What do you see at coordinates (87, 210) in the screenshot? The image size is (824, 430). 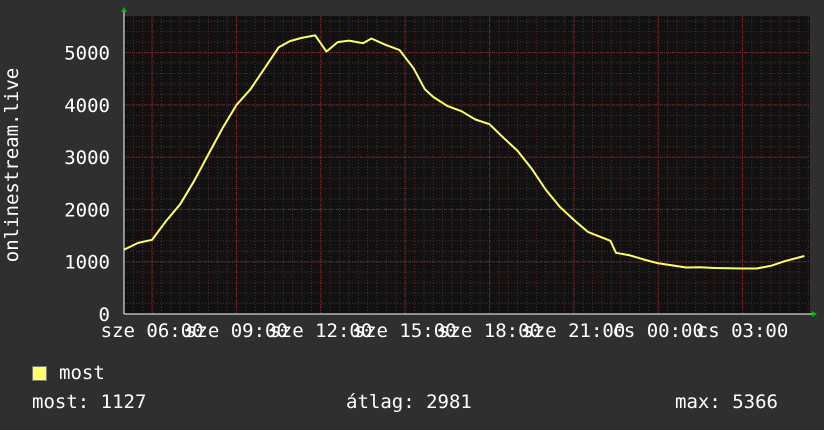 I see `y-tick-label: 2000` at bounding box center [87, 210].